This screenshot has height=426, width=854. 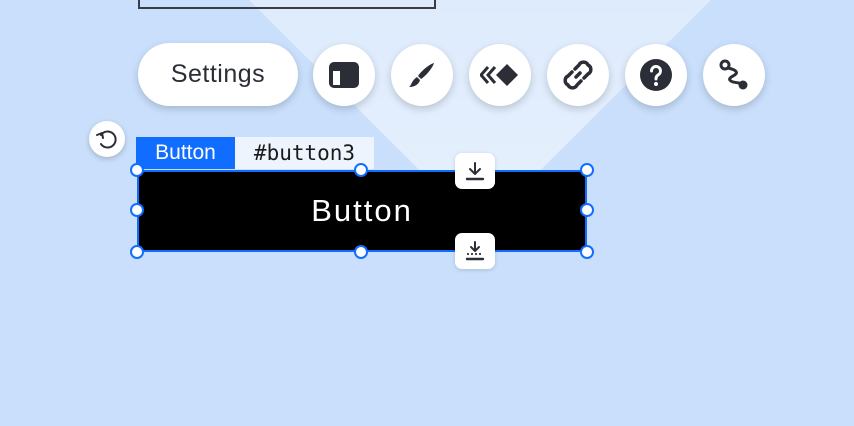 I want to click on help-button, so click(x=656, y=75).